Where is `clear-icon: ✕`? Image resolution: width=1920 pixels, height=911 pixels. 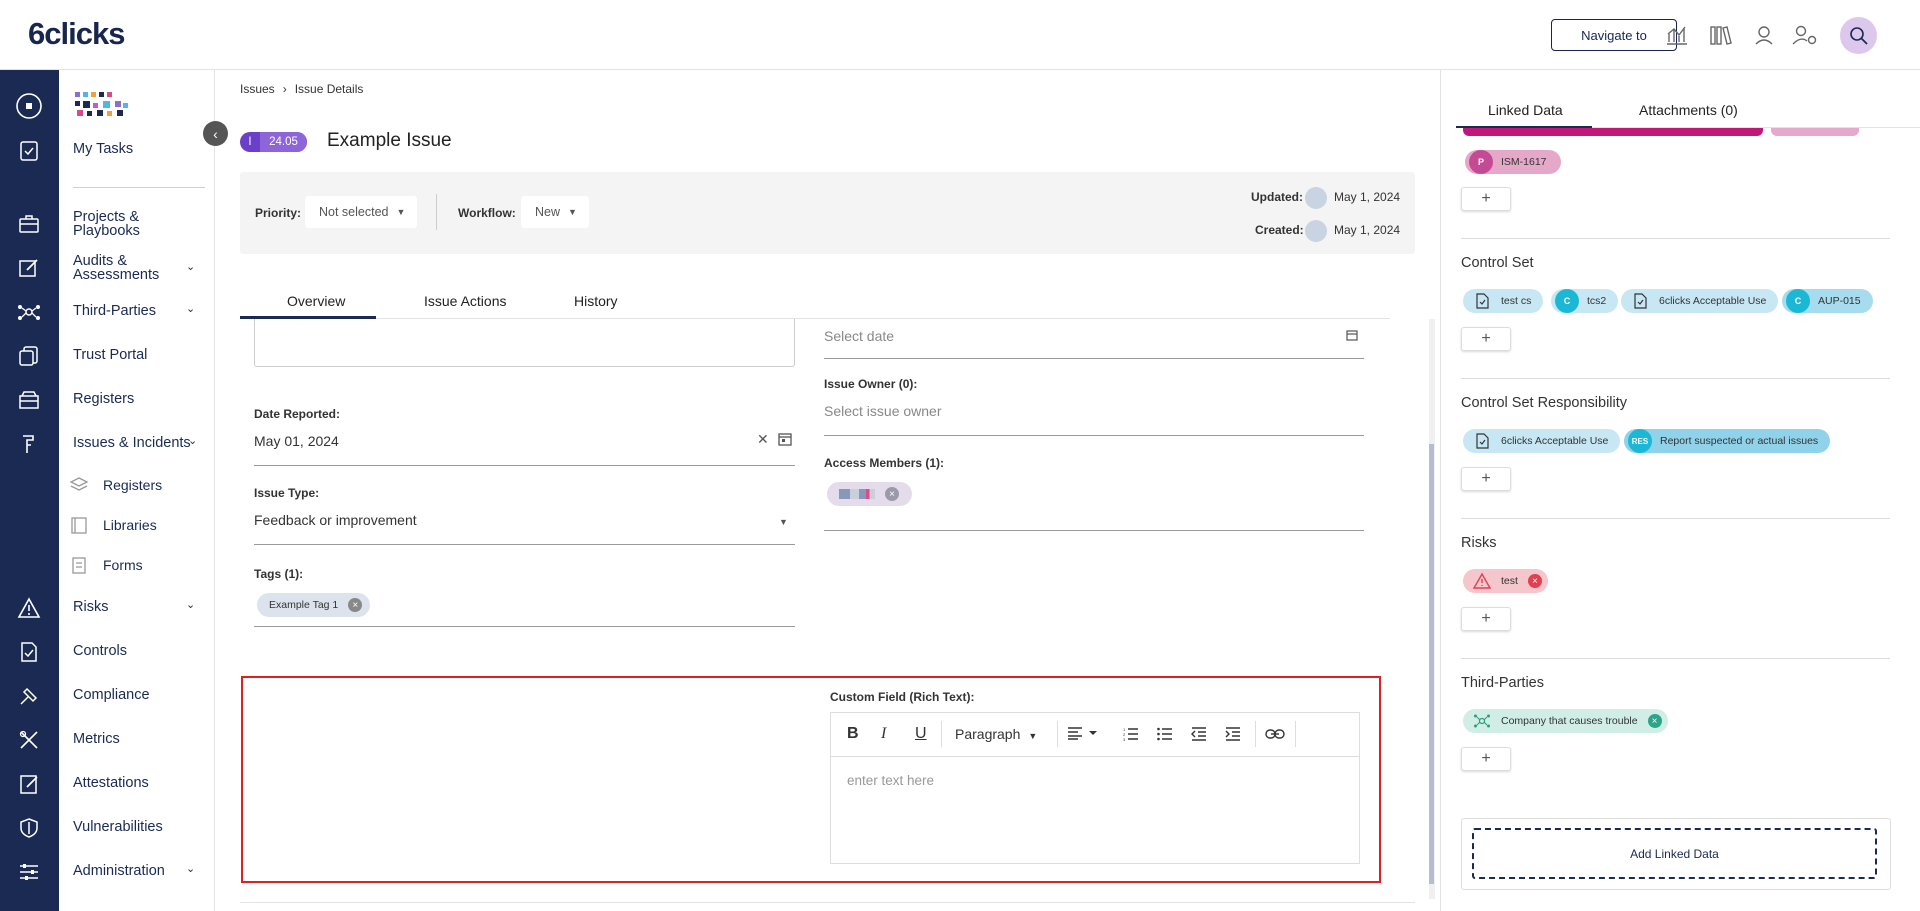
clear-icon: ✕ is located at coordinates (763, 439).